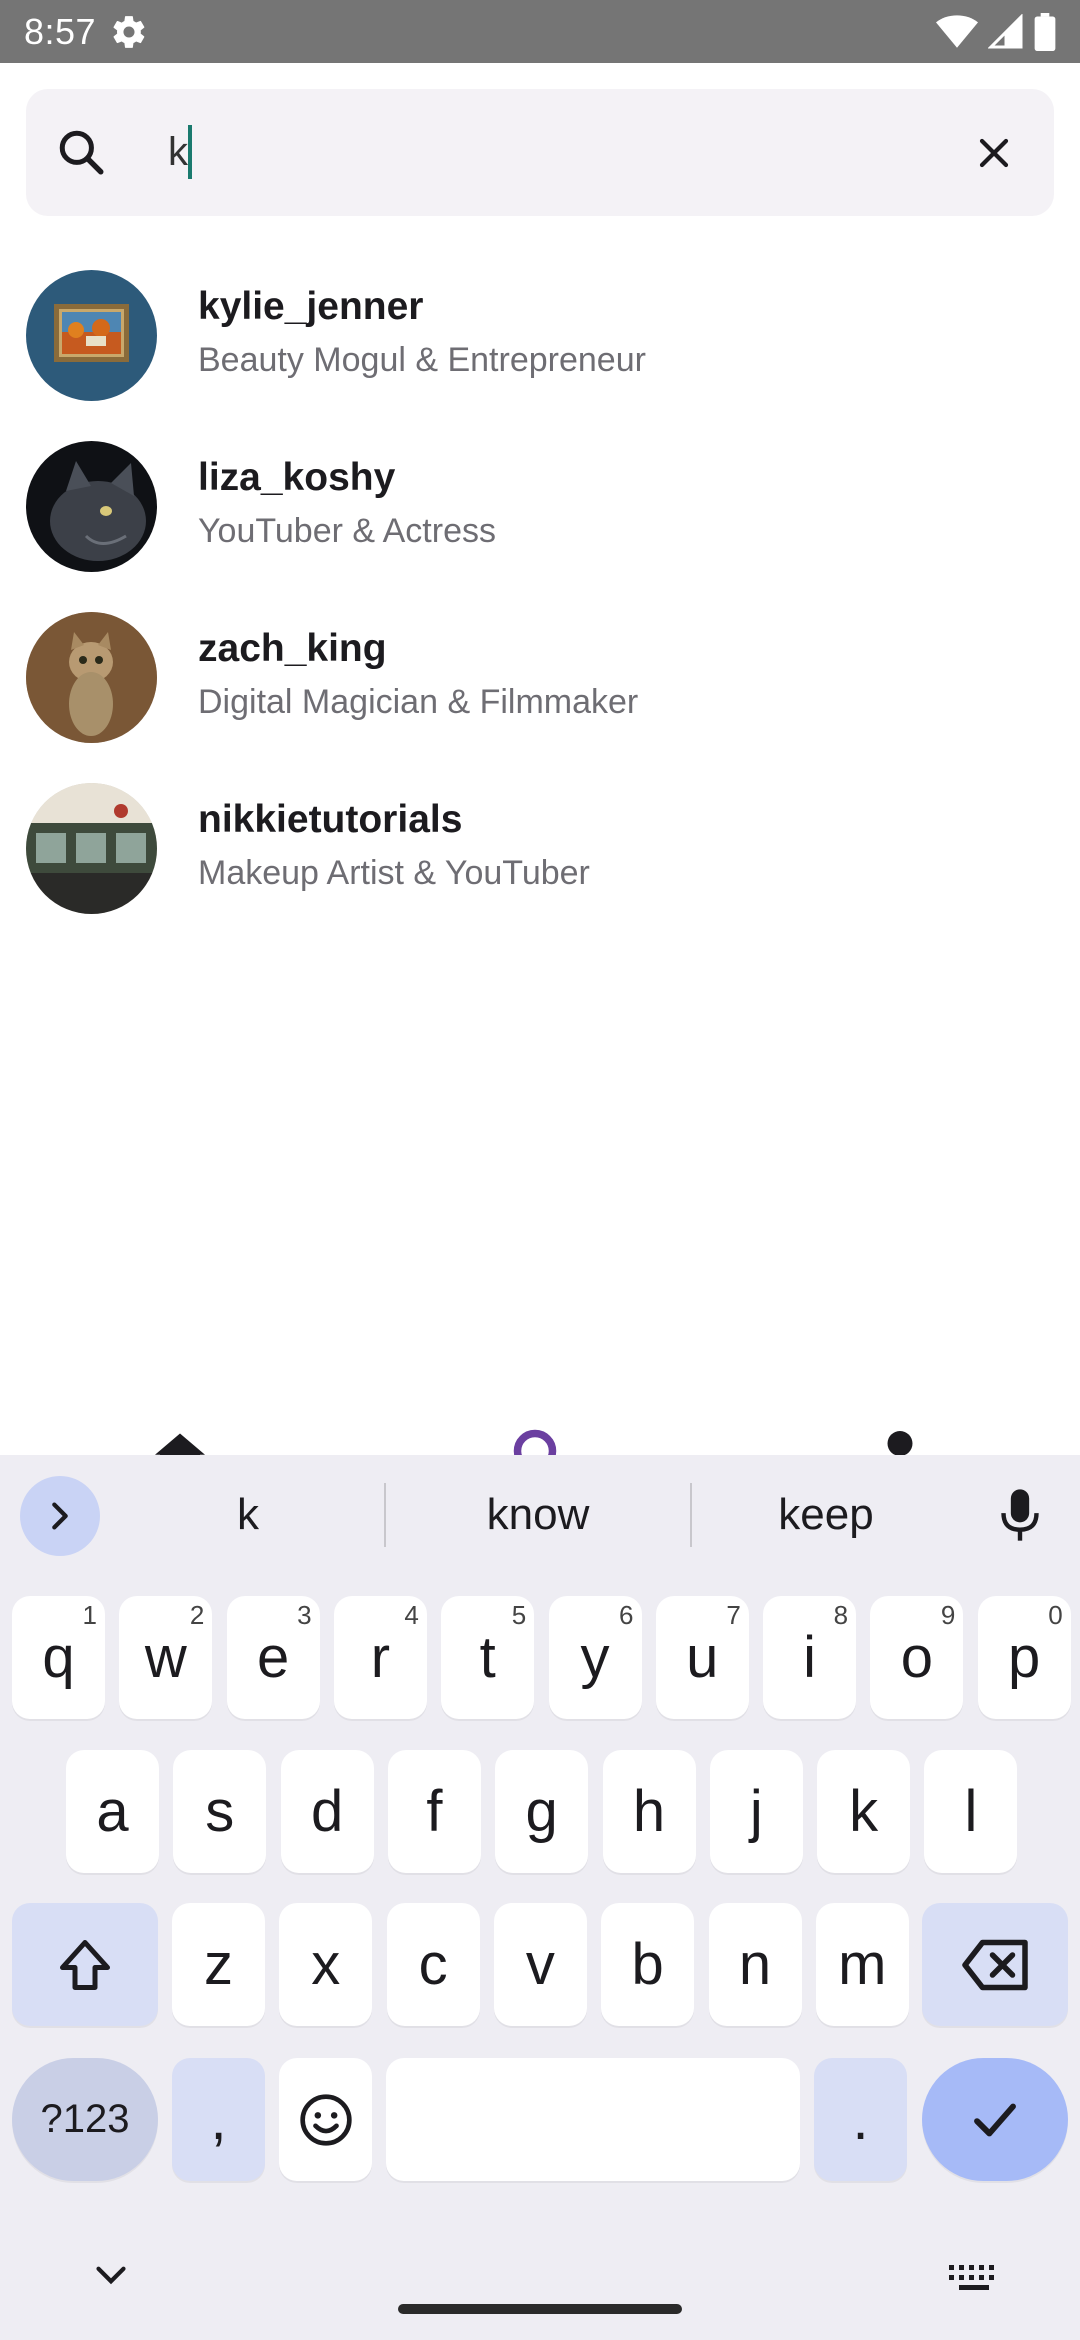 This screenshot has width=1080, height=2340. Describe the element at coordinates (218, 1964) in the screenshot. I see `key-z: z` at that location.